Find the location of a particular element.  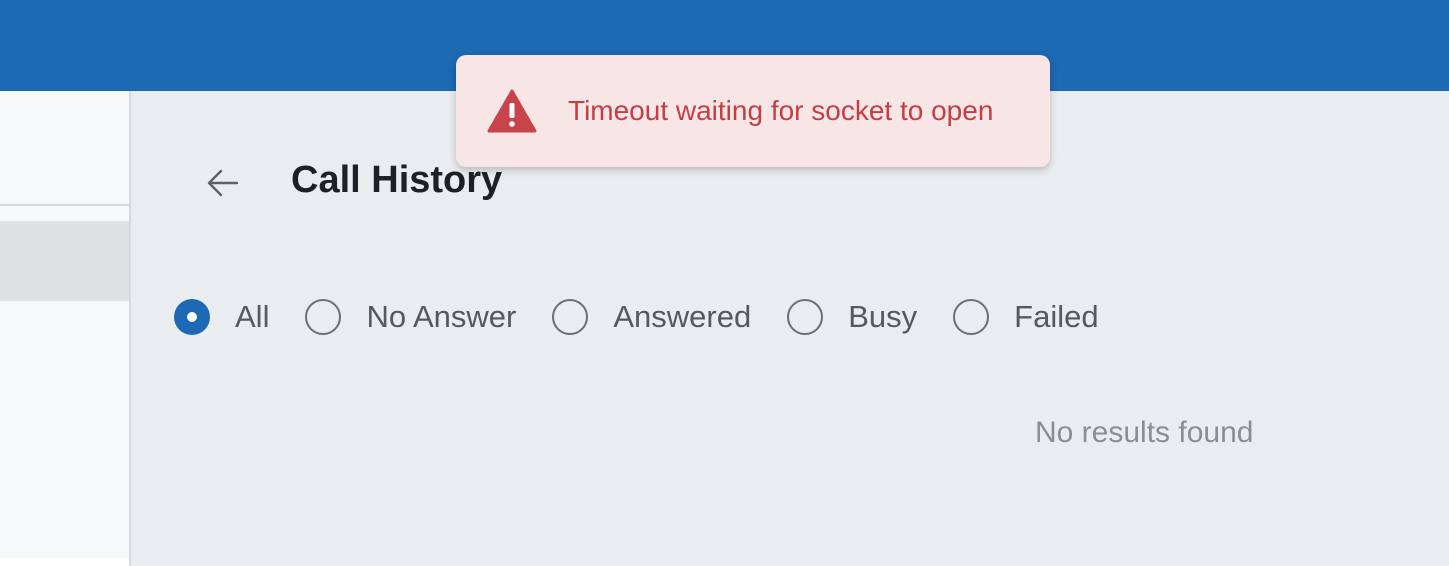

arrow-left-icon is located at coordinates (223, 183).